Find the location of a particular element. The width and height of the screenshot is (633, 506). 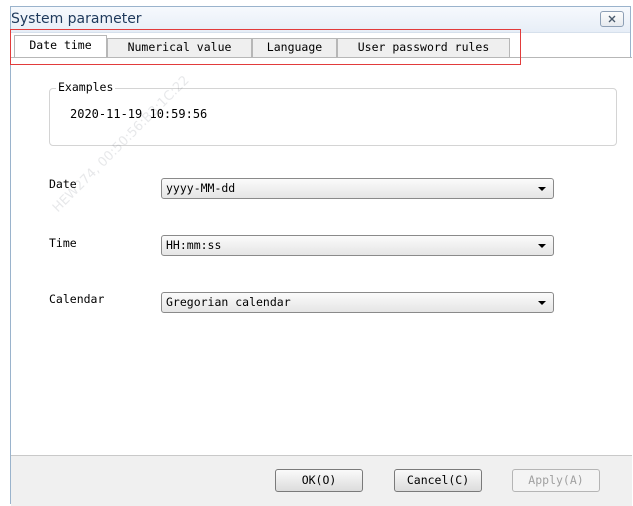

close-icon is located at coordinates (612, 19).